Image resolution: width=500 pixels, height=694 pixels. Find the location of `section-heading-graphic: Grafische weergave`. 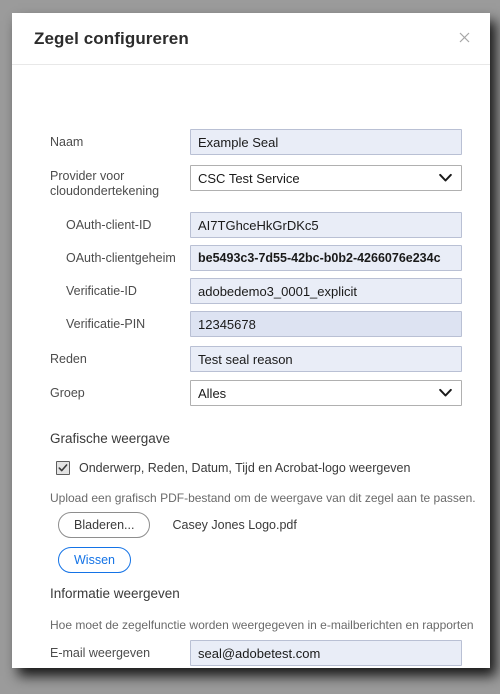

section-heading-graphic: Grafische weergave is located at coordinates (110, 438).